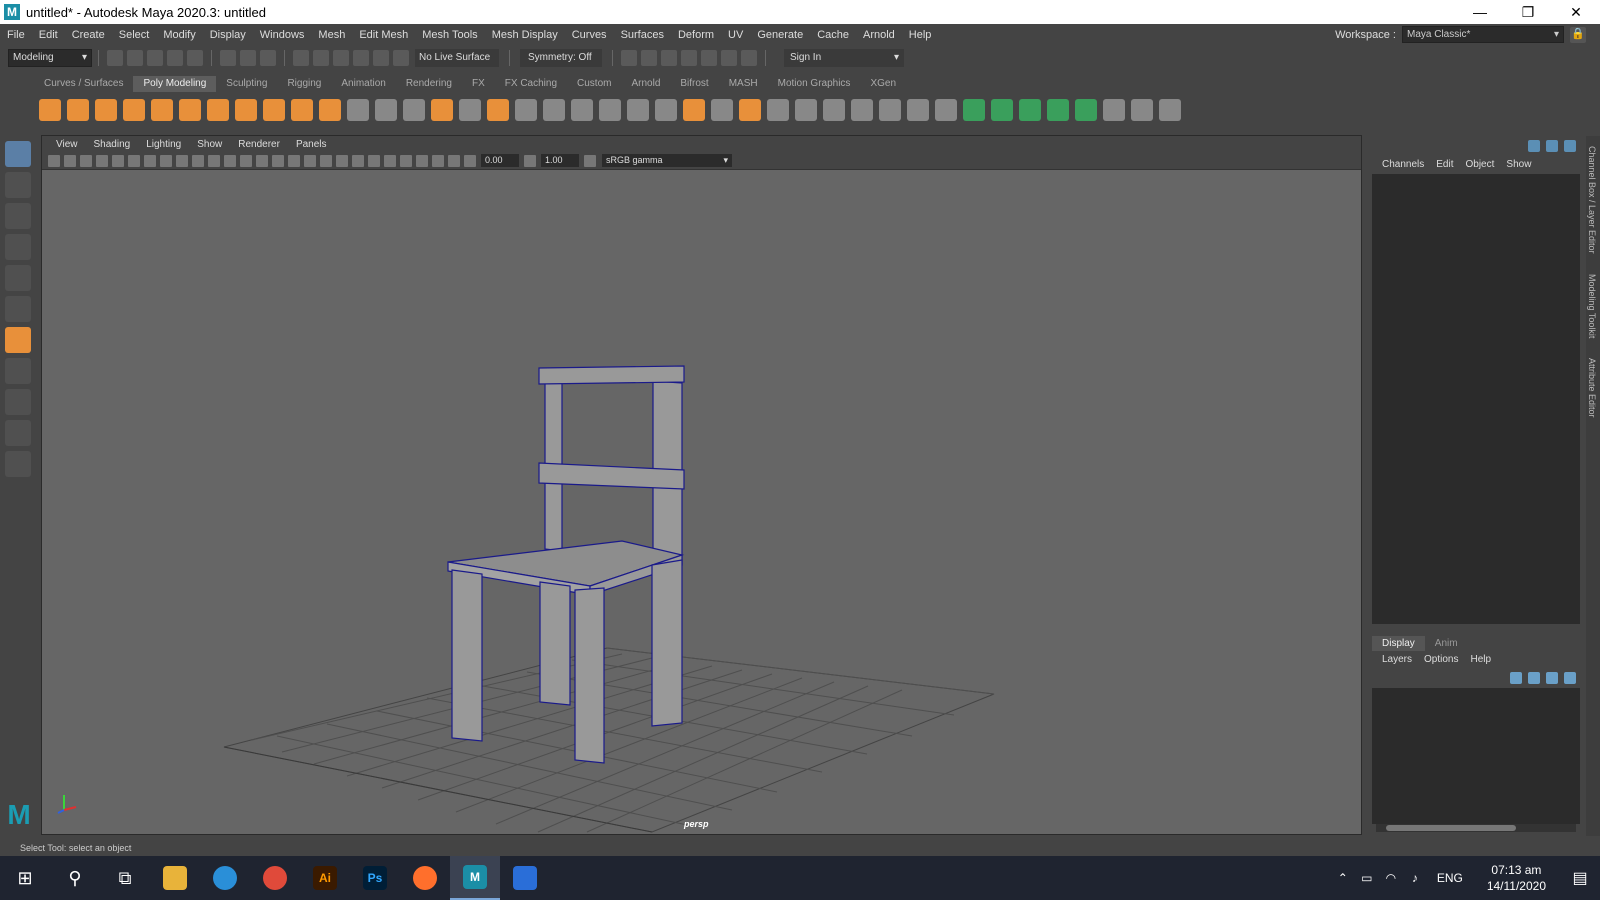  What do you see at coordinates (709, 58) in the screenshot?
I see `hypershade-icon` at bounding box center [709, 58].